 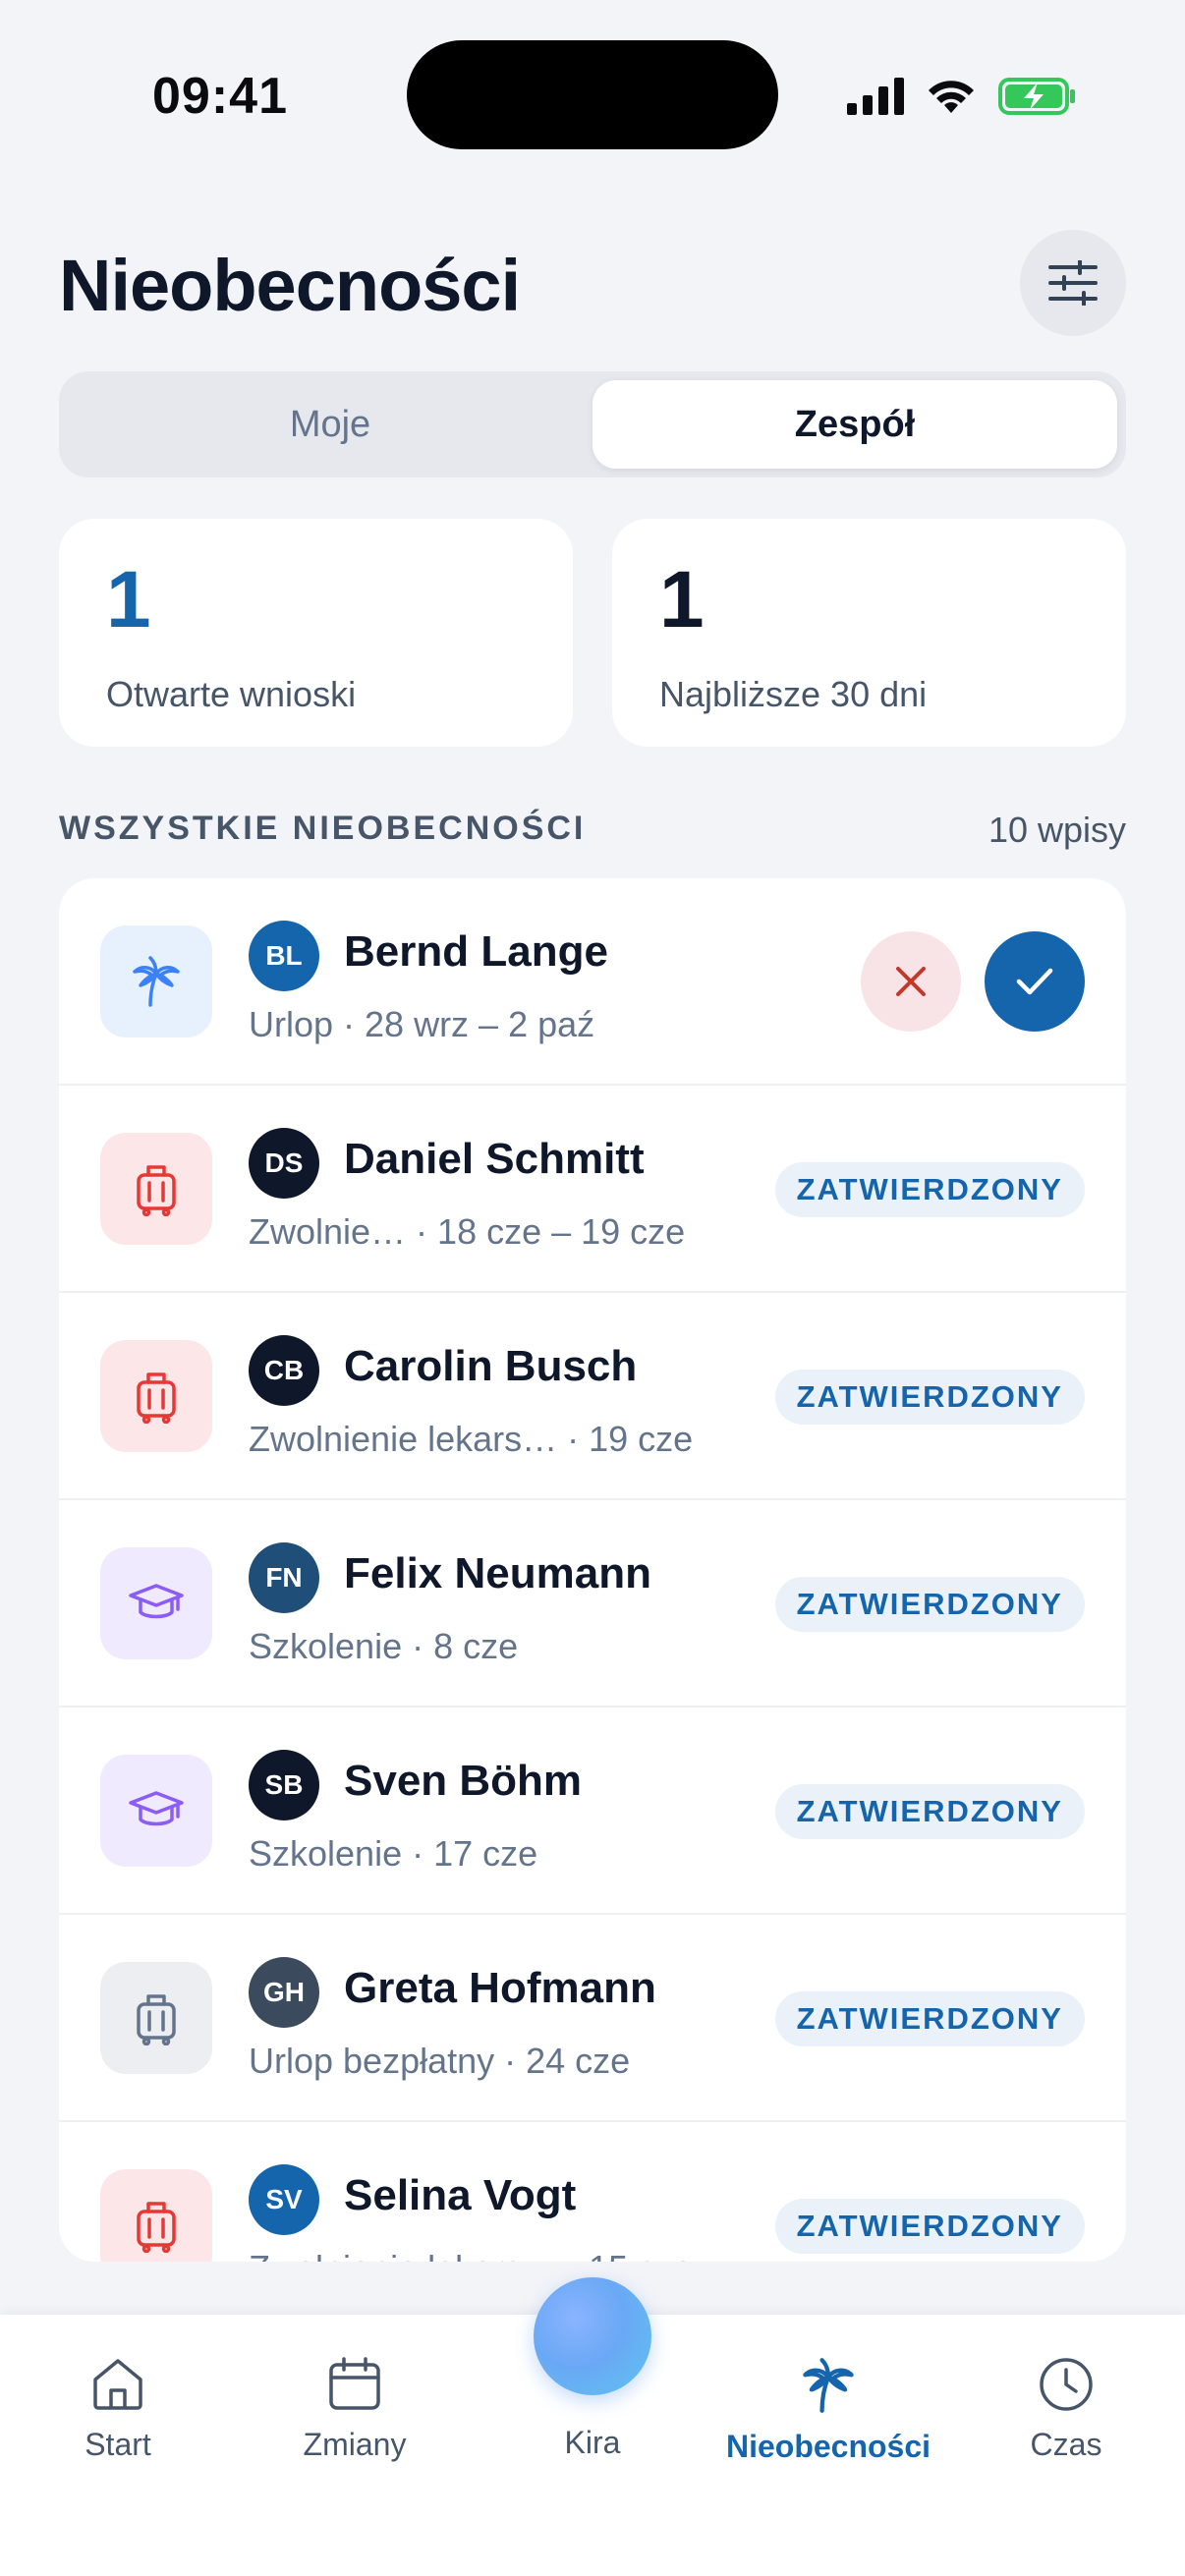 What do you see at coordinates (495, 1159) in the screenshot?
I see `employee-name: Daniel Schmitt` at bounding box center [495, 1159].